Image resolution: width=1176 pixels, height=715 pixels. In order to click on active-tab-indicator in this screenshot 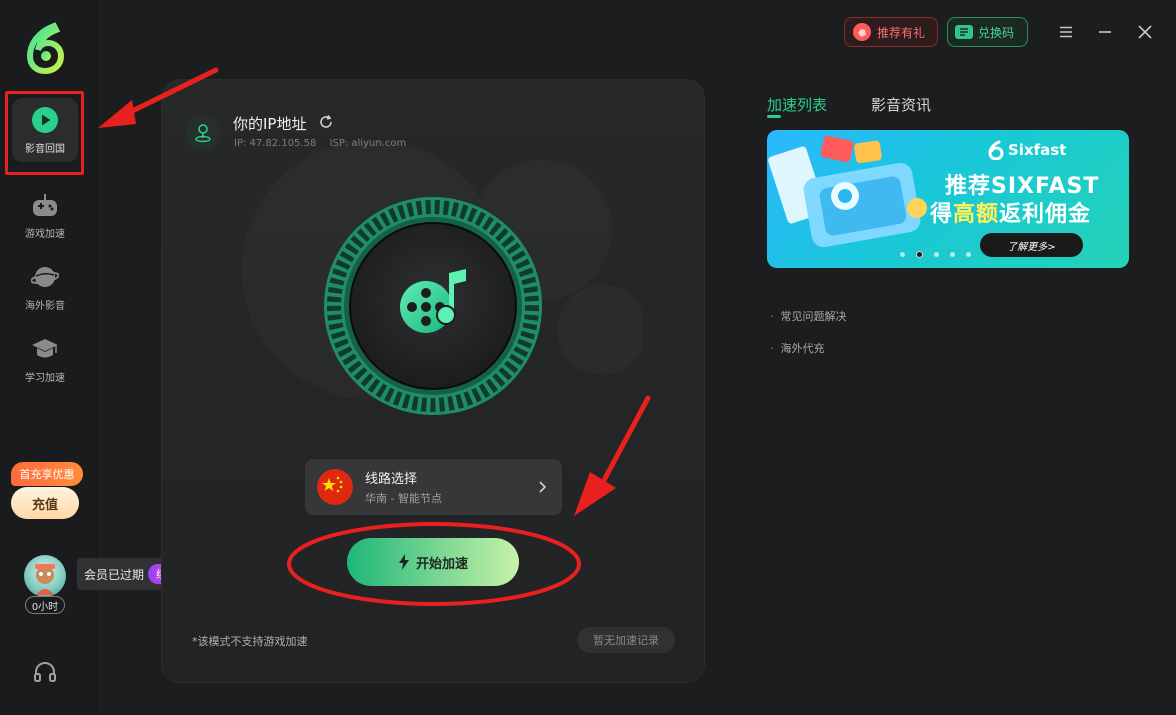, I will do `click(774, 116)`.